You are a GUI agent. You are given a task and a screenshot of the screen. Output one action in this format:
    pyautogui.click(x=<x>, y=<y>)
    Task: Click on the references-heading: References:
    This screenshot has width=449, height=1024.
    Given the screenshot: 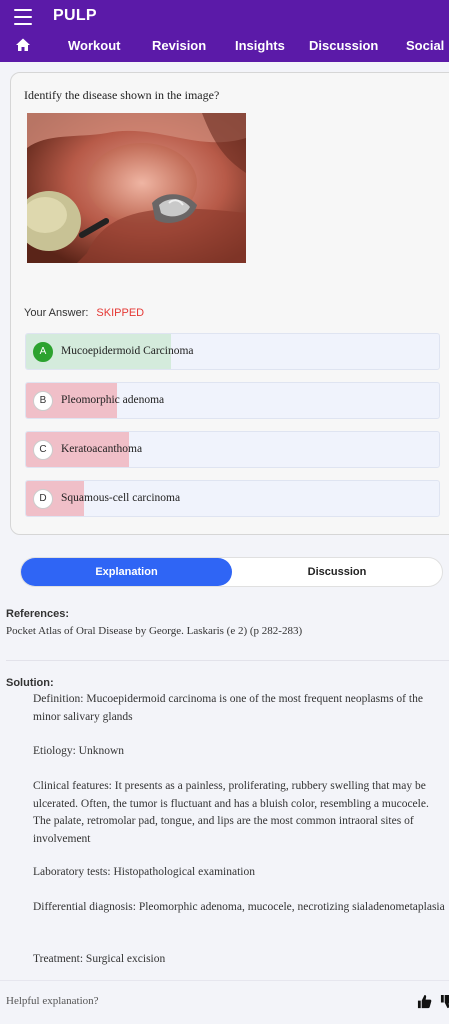 What is the action you would take?
    pyautogui.click(x=37, y=614)
    